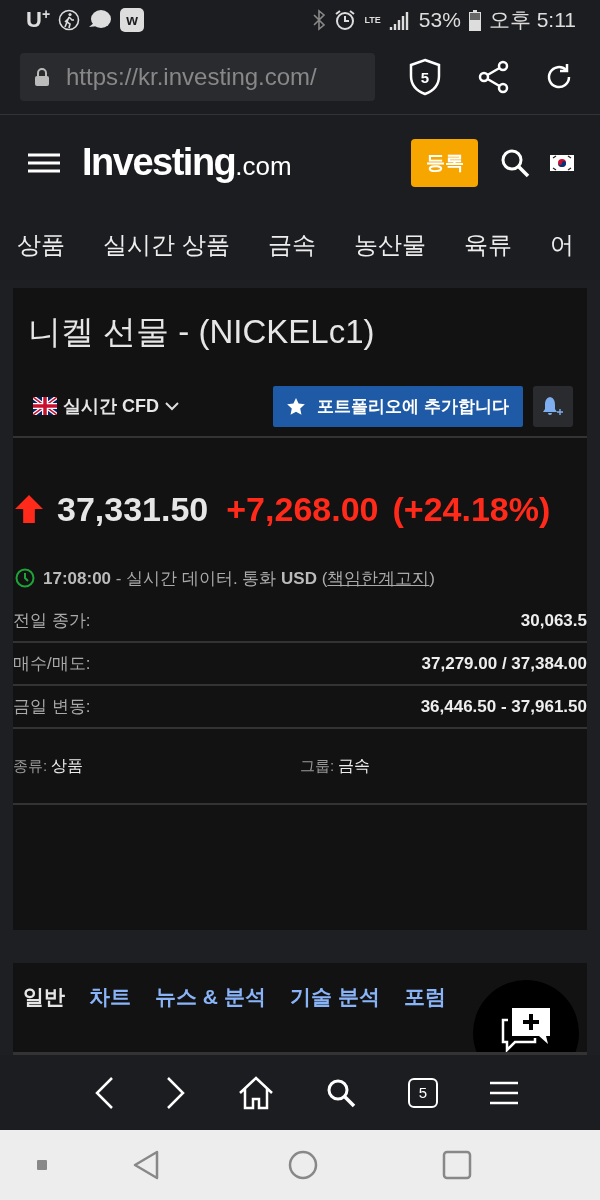 Image resolution: width=600 pixels, height=1200 pixels. I want to click on alert-button, so click(553, 406).